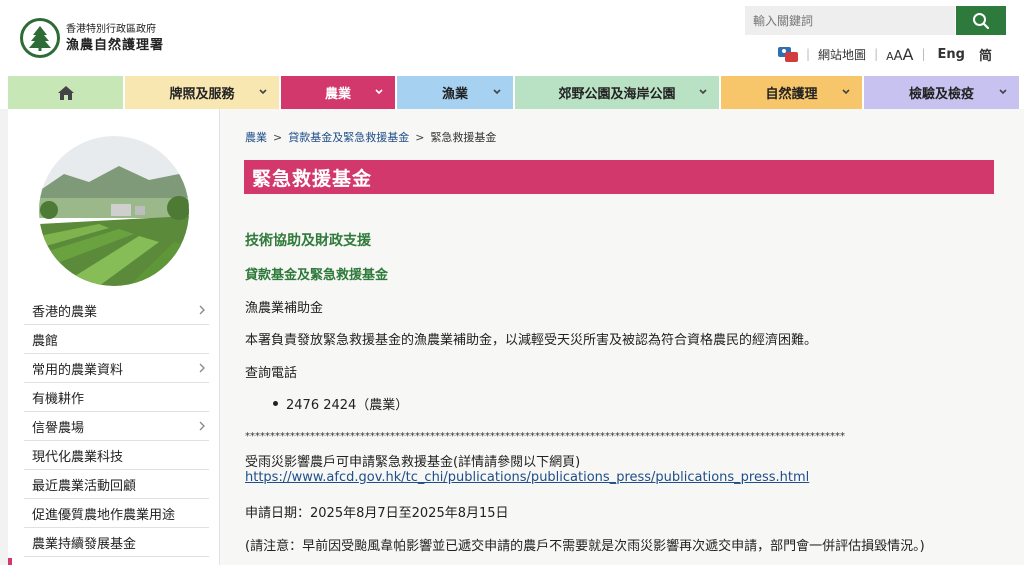 The image size is (1024, 565). I want to click on site-header: 香港特別行政區政府 漁農自然護理署 | 網站地圖 | AAA | Eng 简, so click(512, 38).